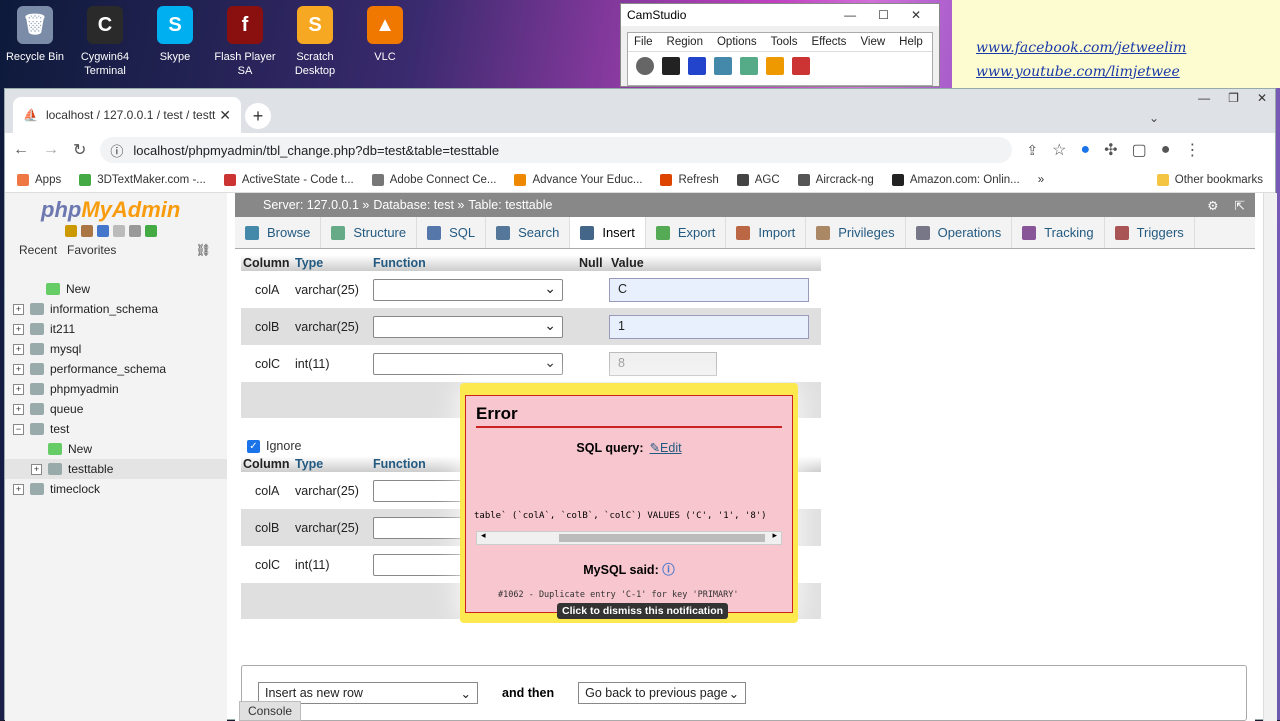  Describe the element at coordinates (1032, 150) in the screenshot. I see `share-icon: ⇪` at that location.